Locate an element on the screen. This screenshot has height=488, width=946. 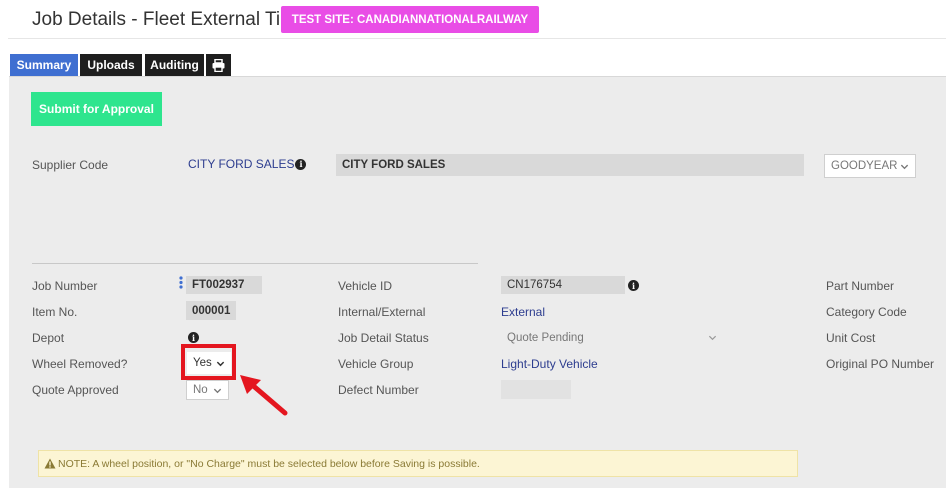
internal-external-value: External is located at coordinates (523, 312).